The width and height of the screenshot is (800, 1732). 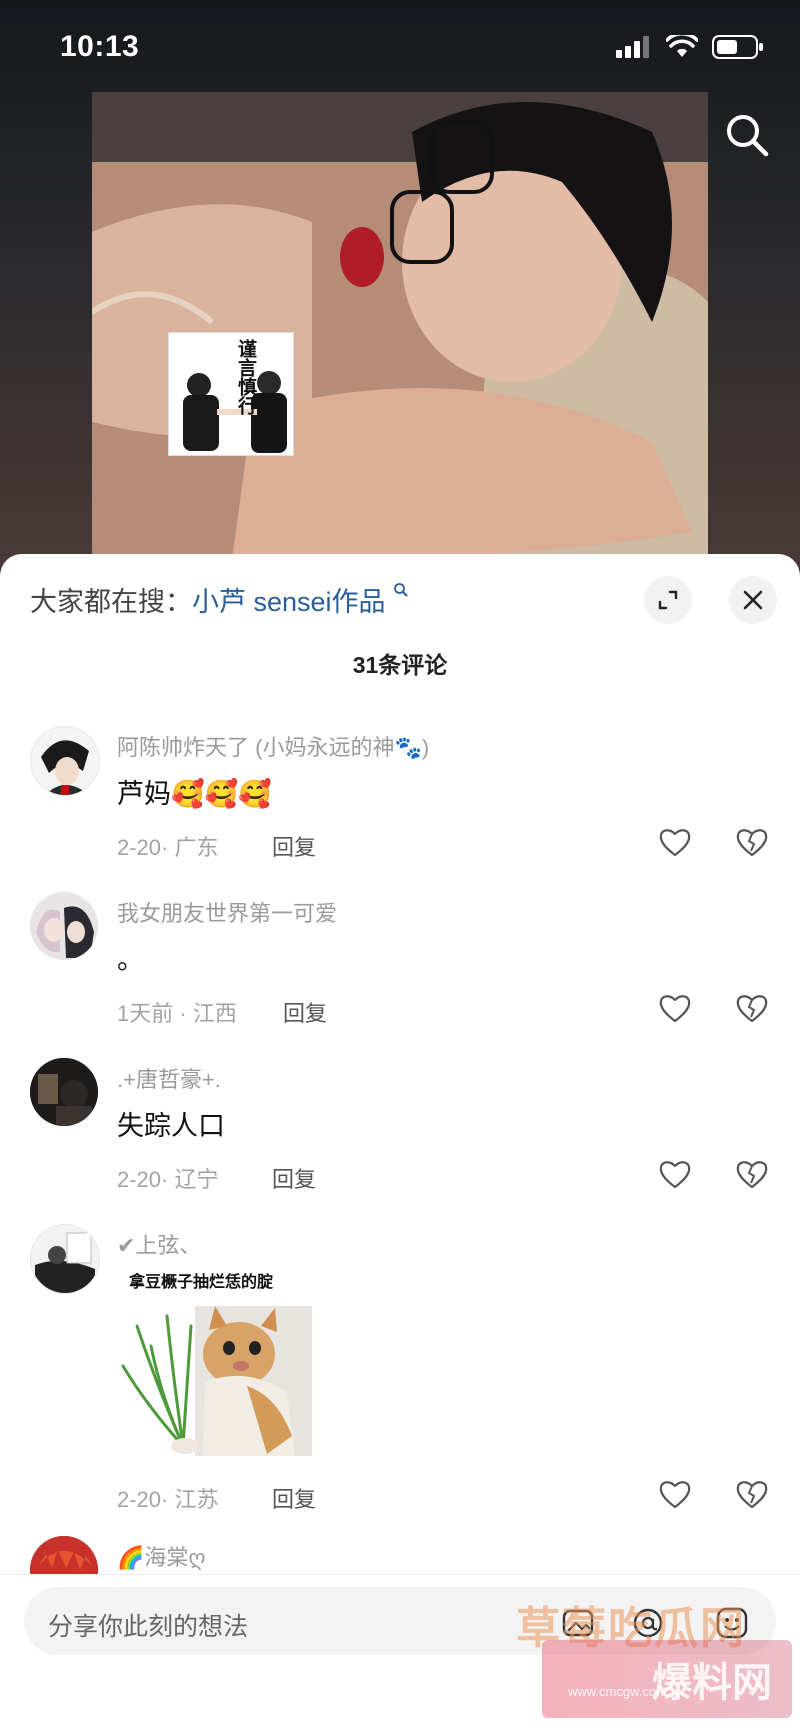 I want to click on hot-search-bar: 大家都在搜：小芦 sensei作品, so click(x=219, y=599).